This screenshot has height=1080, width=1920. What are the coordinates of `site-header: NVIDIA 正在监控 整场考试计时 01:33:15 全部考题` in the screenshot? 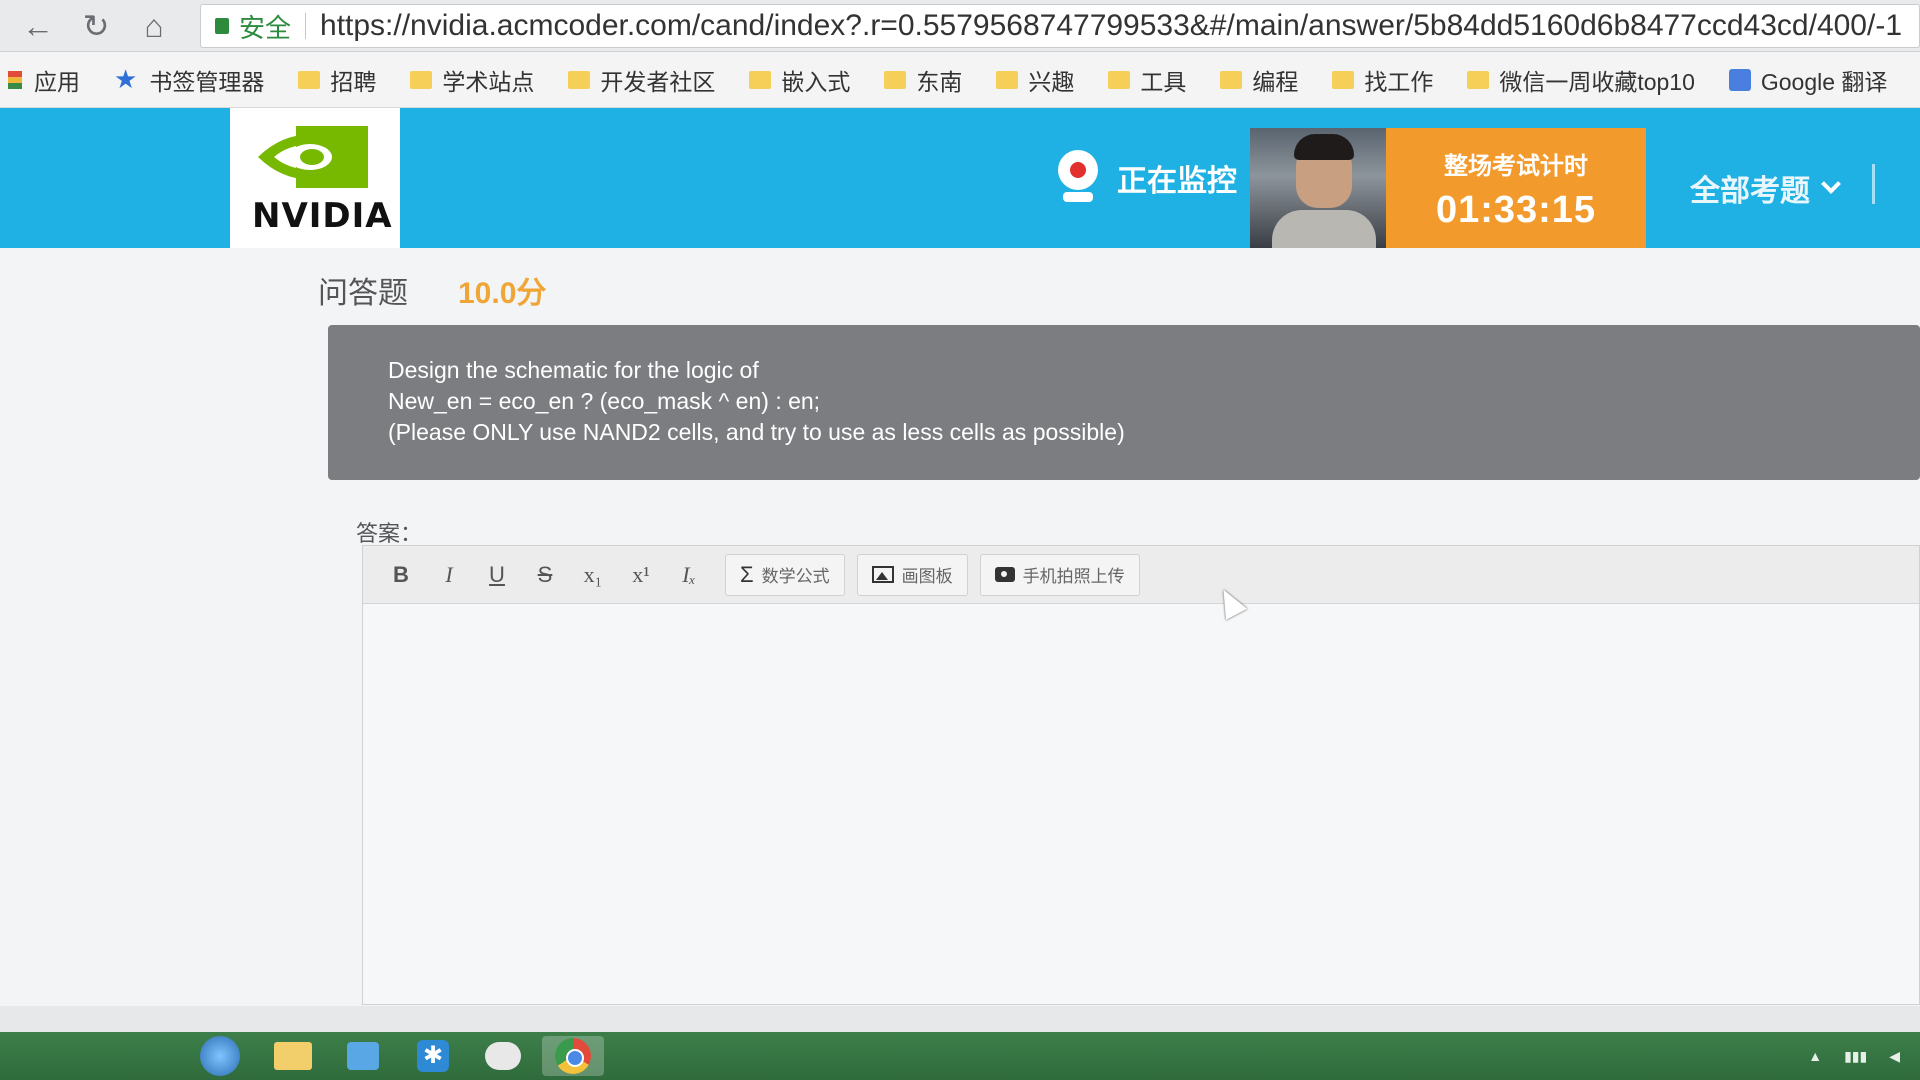 It's located at (960, 178).